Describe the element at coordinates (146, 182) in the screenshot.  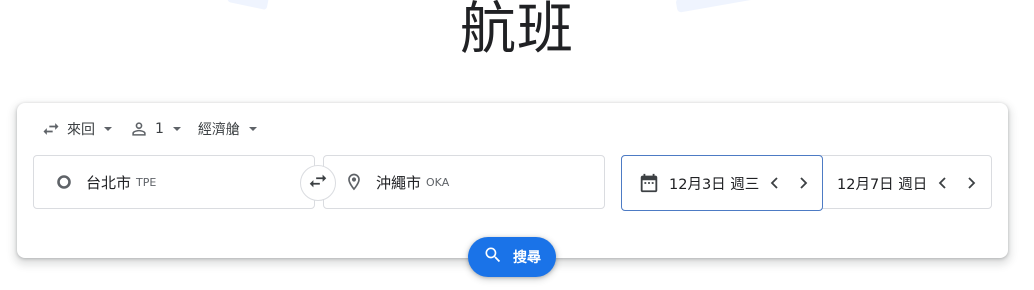
I see `origin-code: TPE` at that location.